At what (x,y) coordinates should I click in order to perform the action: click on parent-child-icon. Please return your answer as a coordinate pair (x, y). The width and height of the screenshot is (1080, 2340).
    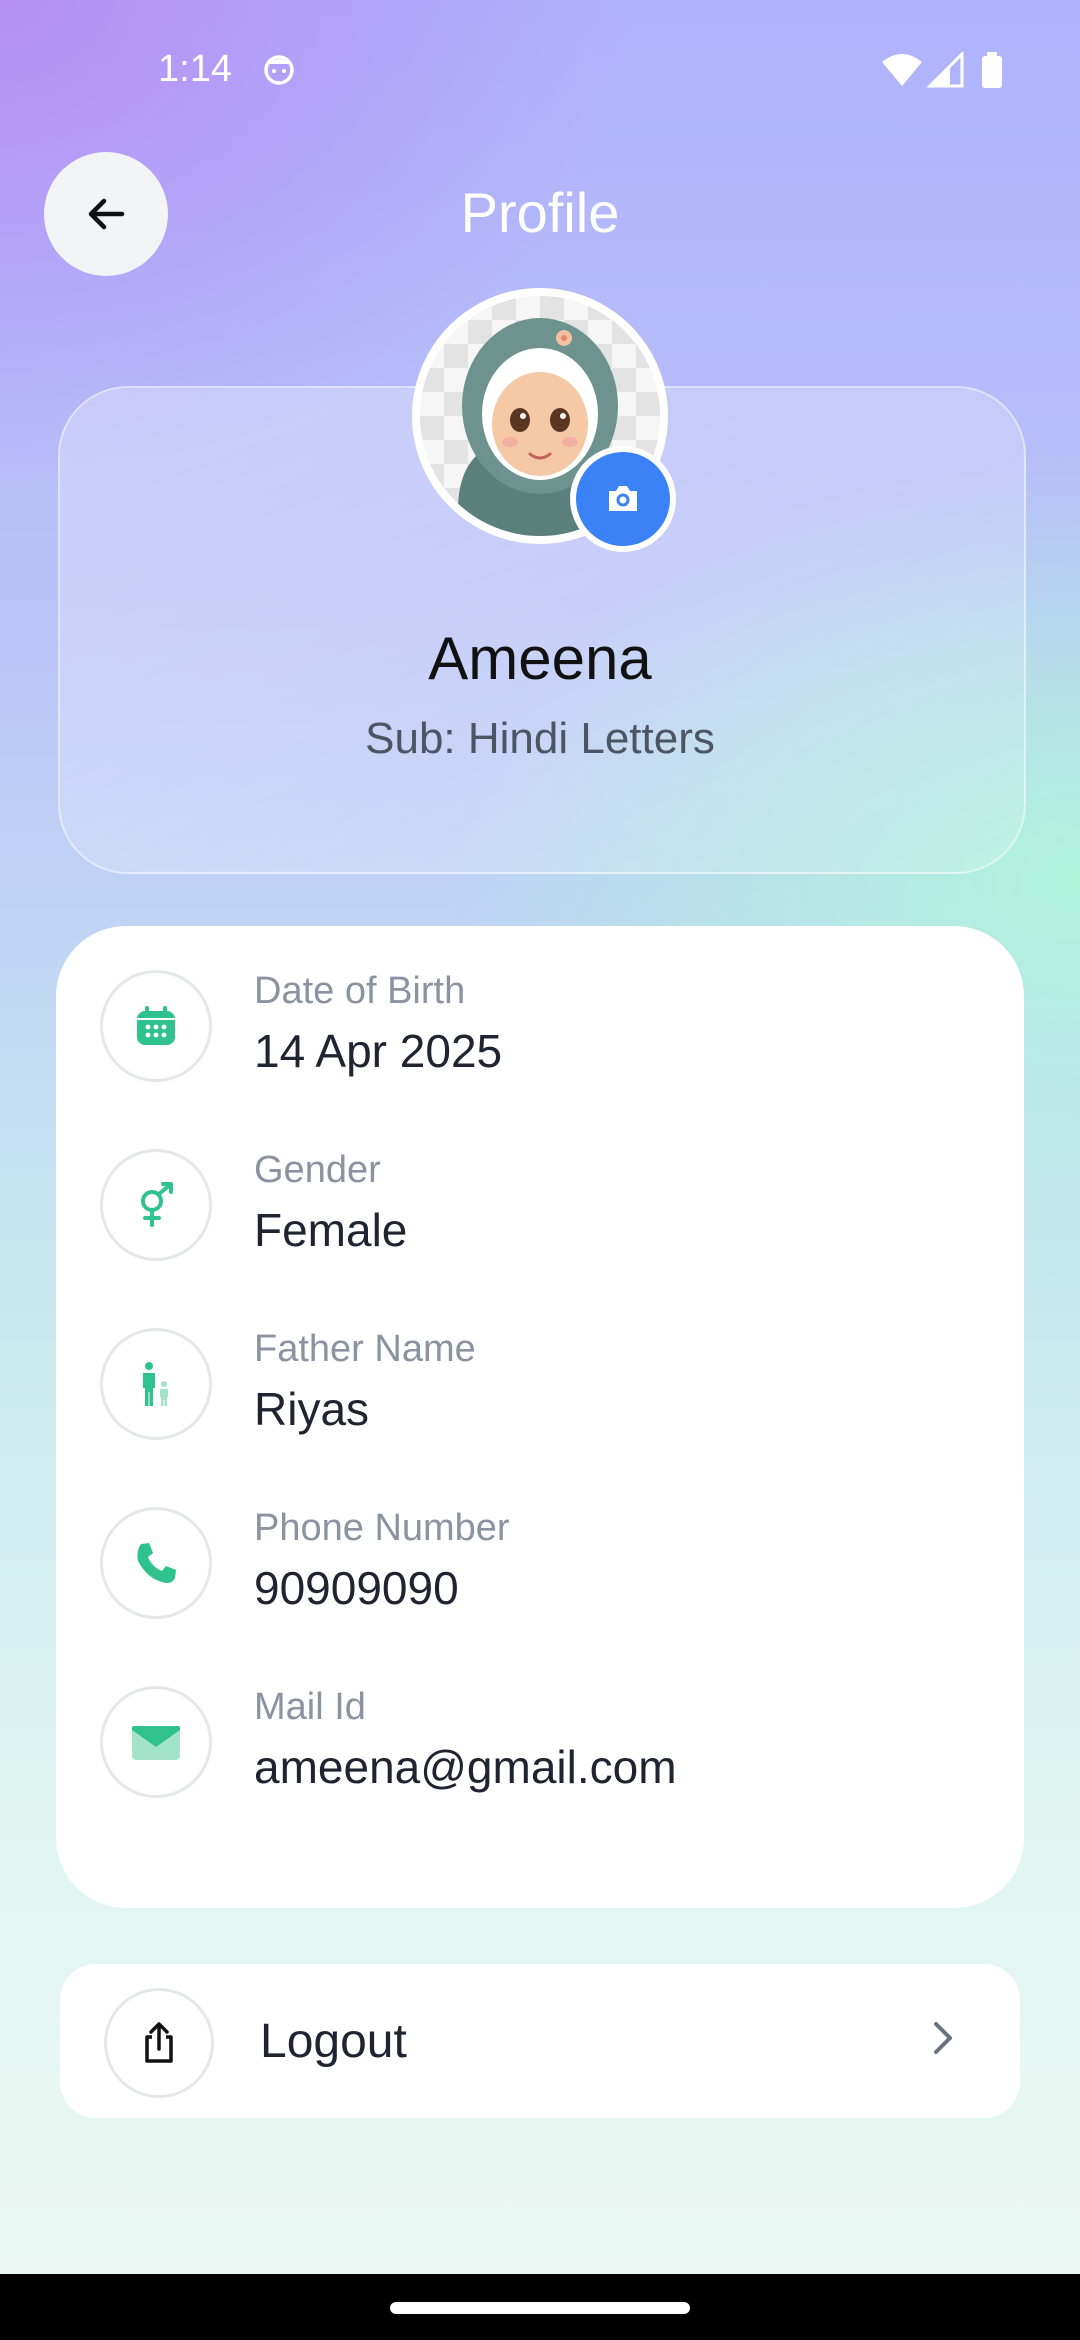
    Looking at the image, I should click on (155, 1384).